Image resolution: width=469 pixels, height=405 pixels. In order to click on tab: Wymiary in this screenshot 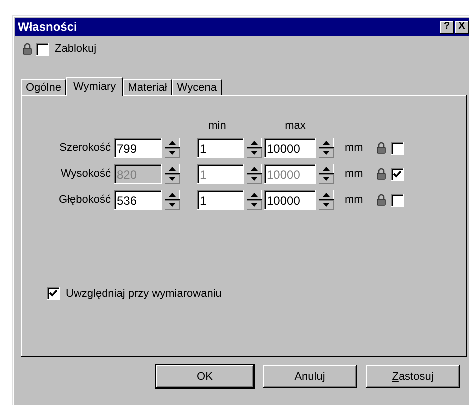, I will do `click(95, 86)`.